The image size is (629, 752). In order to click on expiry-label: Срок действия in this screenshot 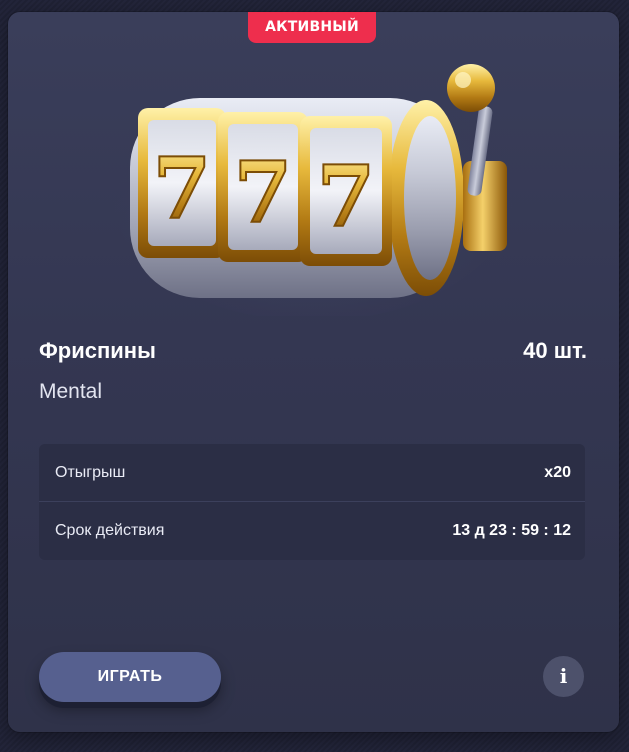, I will do `click(110, 530)`.